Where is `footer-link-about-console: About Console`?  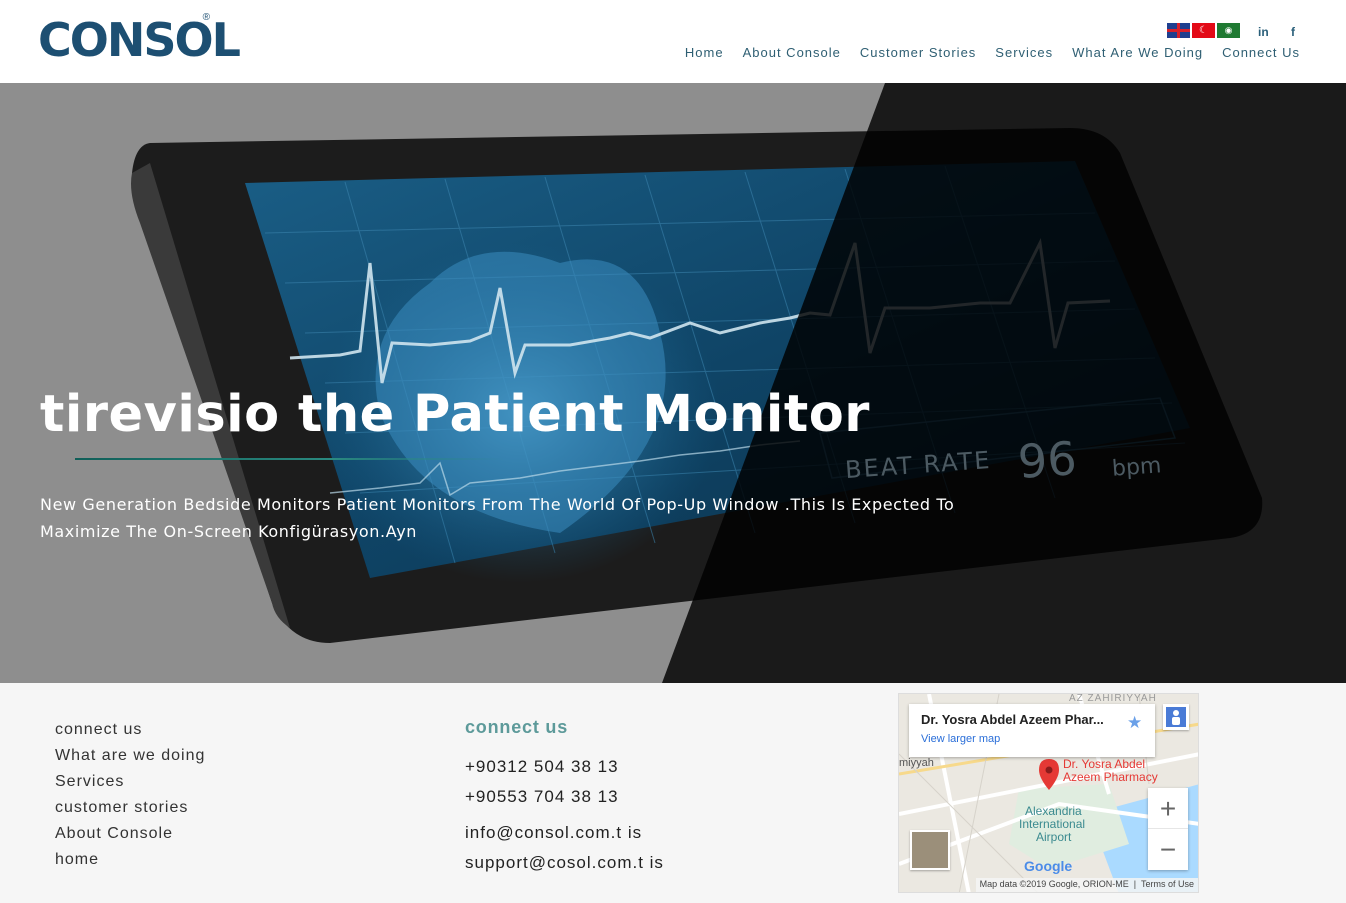
footer-link-about-console: About Console is located at coordinates (130, 834).